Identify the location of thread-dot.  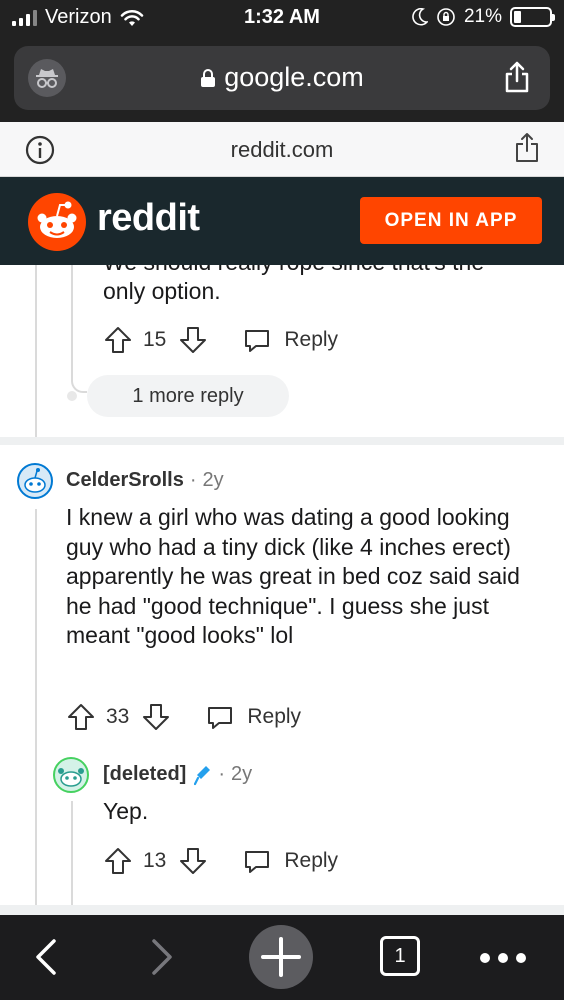
(72, 396).